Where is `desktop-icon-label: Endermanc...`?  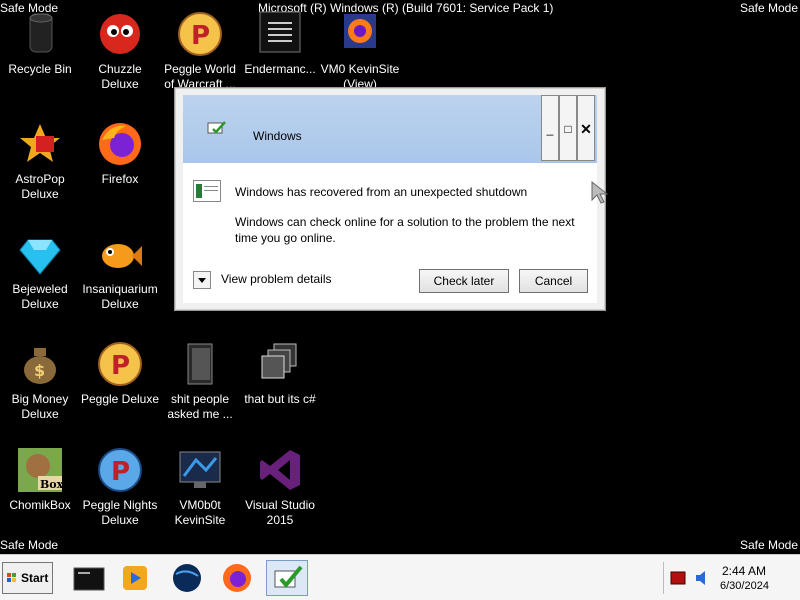 desktop-icon-label: Endermanc... is located at coordinates (280, 69).